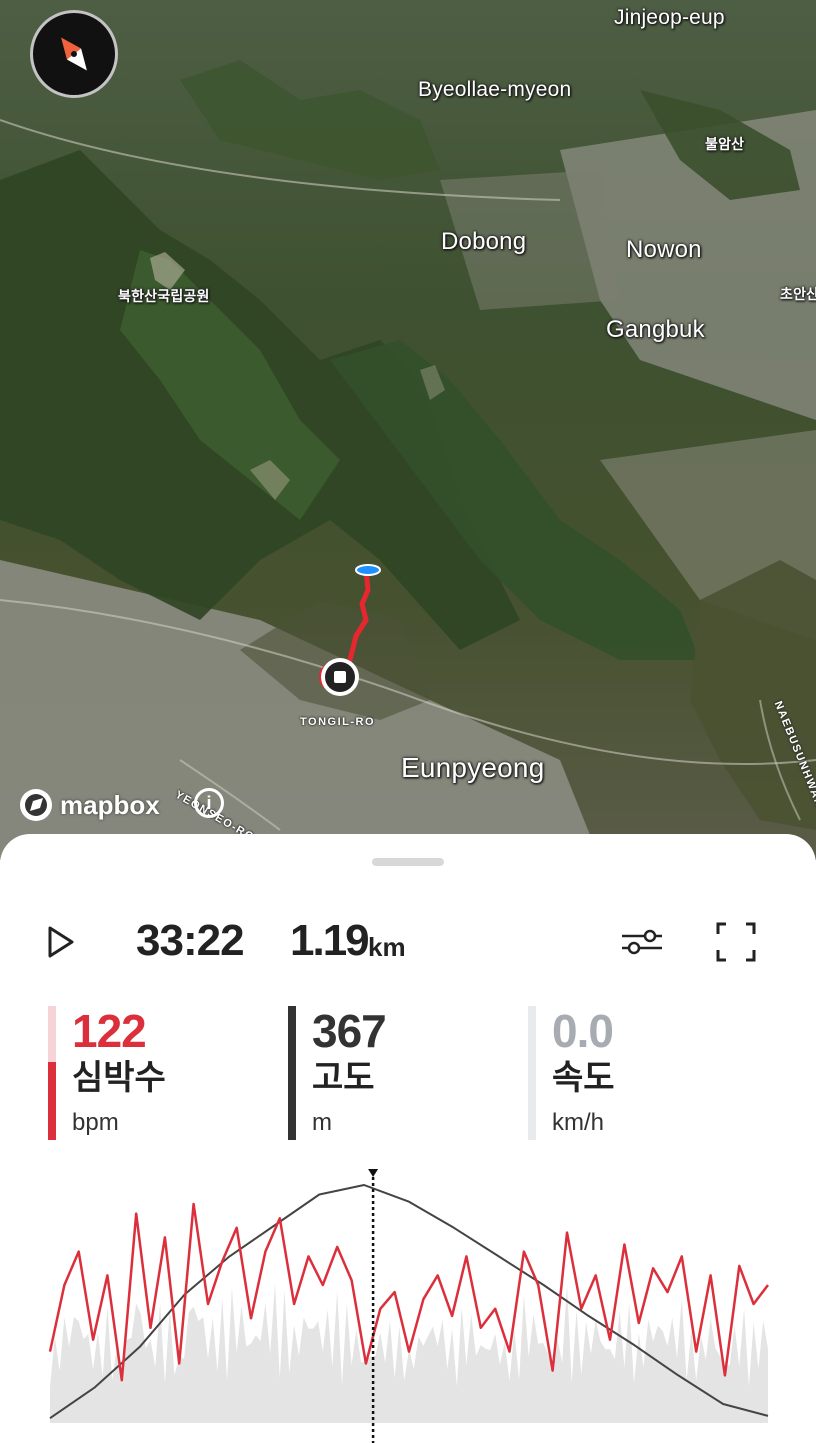 The height and width of the screenshot is (1443, 816). I want to click on heart-rate-label: 심박수, so click(119, 1078).